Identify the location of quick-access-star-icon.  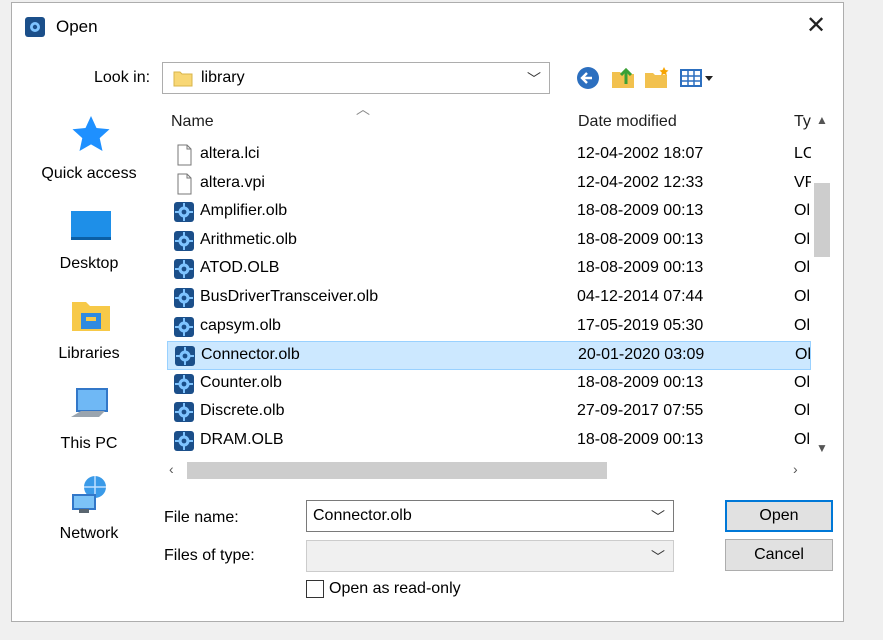
(91, 133).